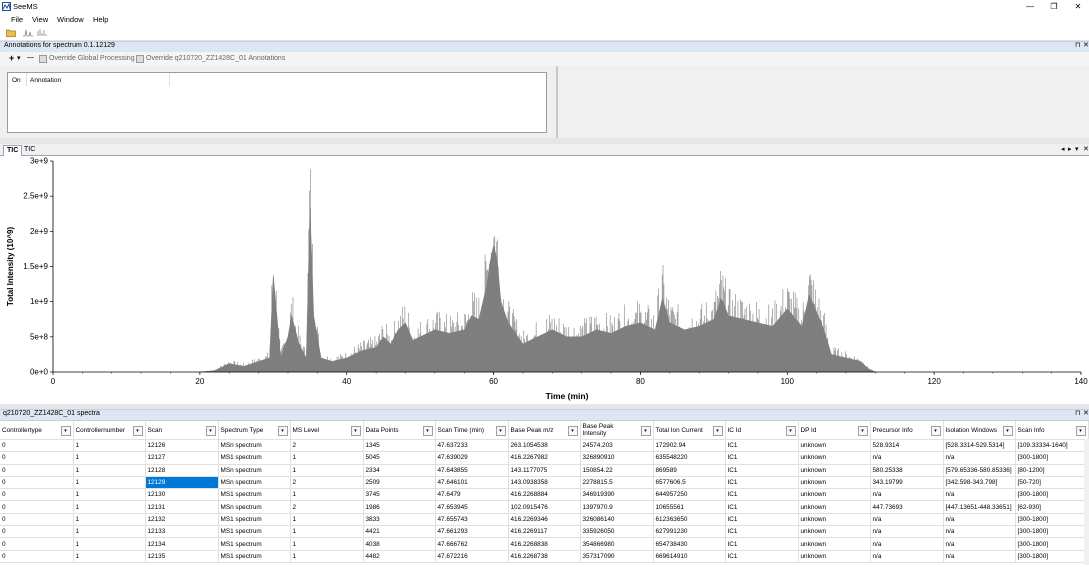 This screenshot has height=567, width=1089. What do you see at coordinates (399, 507) in the screenshot?
I see `table-cell: 1986` at bounding box center [399, 507].